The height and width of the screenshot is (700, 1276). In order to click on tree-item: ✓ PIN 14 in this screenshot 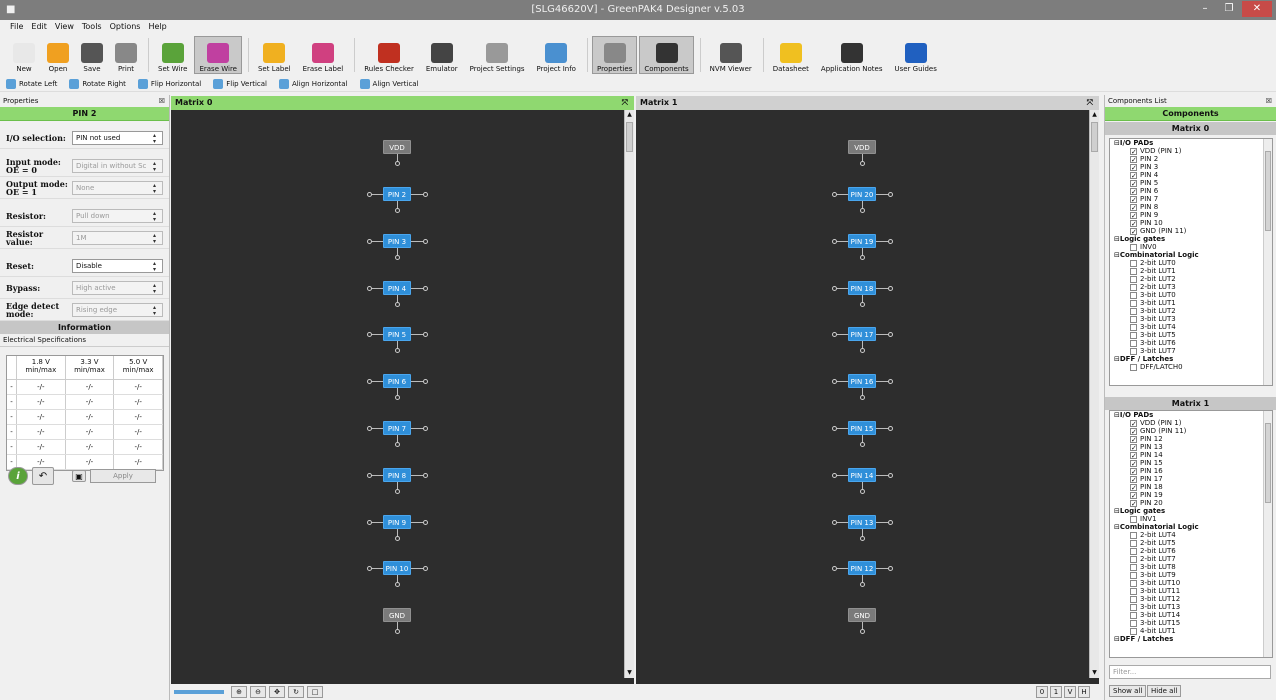, I will do `click(1191, 455)`.